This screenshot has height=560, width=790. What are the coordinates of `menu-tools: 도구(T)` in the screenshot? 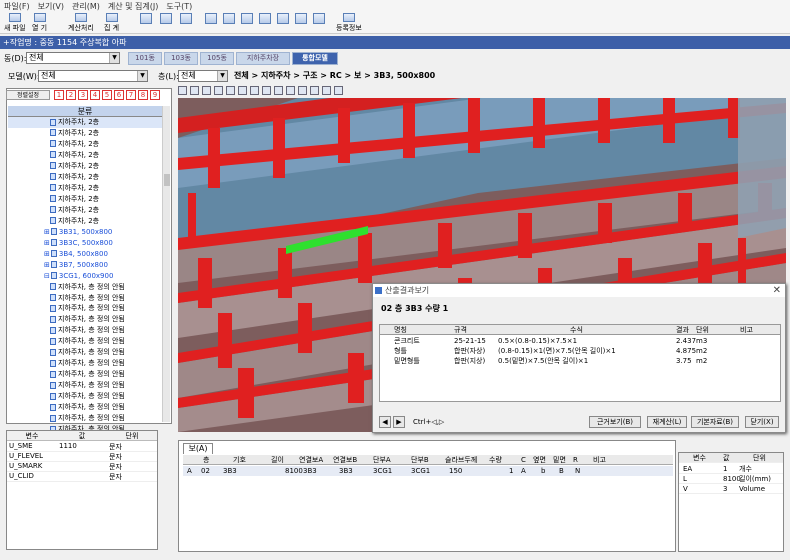 It's located at (179, 6).